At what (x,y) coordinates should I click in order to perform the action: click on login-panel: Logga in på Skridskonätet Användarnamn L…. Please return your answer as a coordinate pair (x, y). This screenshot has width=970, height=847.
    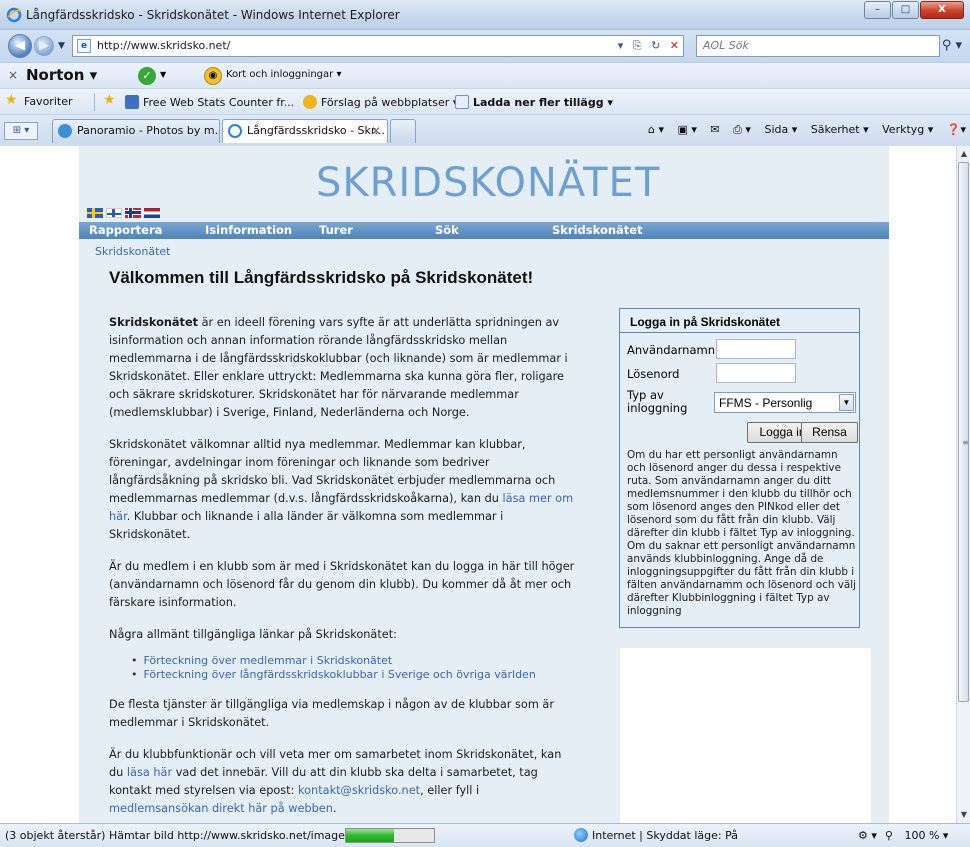
    Looking at the image, I should click on (739, 468).